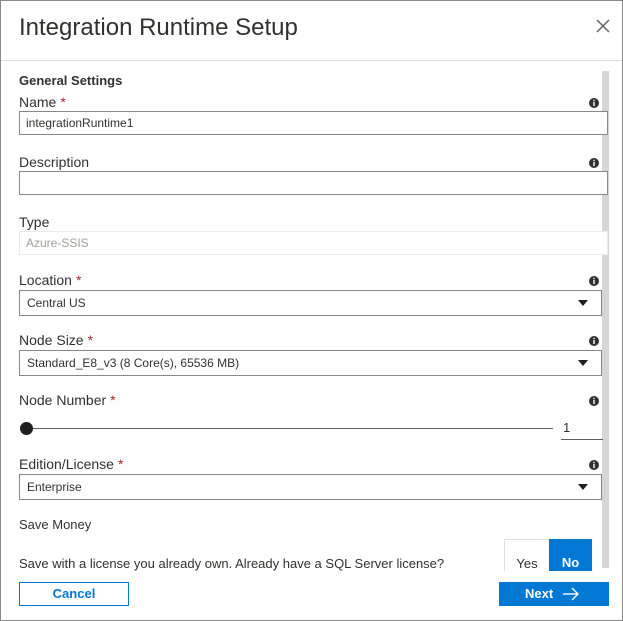  What do you see at coordinates (54, 487) in the screenshot?
I see `edition-value: Enterprise` at bounding box center [54, 487].